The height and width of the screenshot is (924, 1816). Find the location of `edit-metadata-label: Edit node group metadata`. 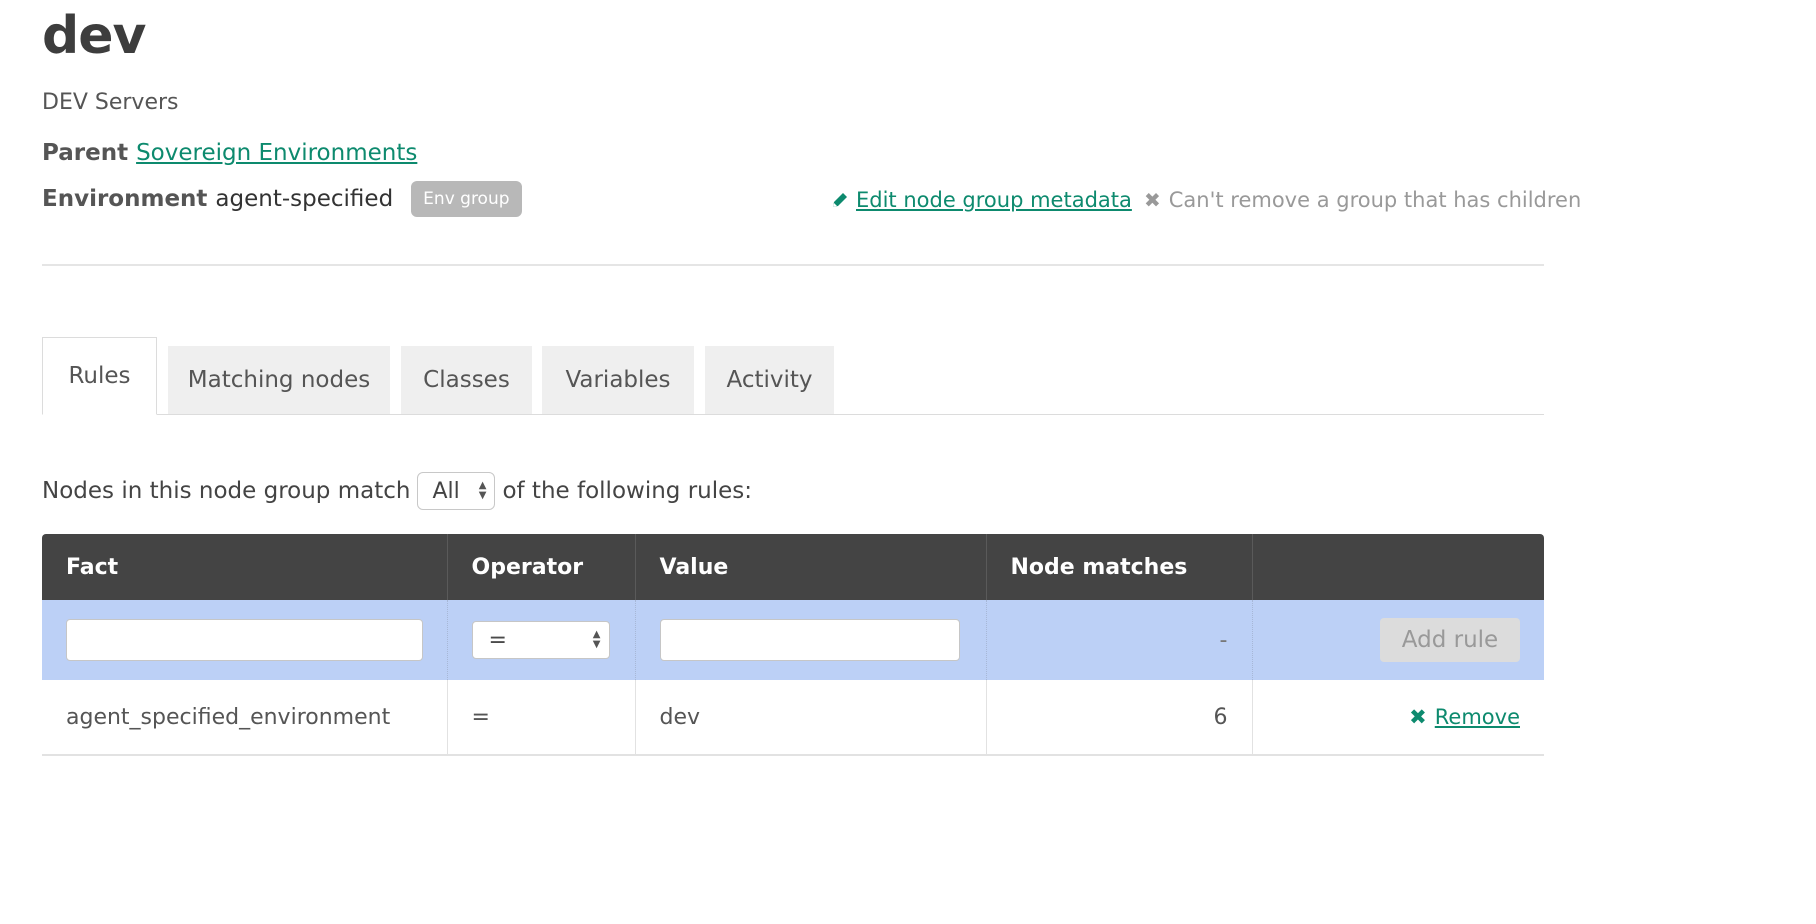

edit-metadata-label: Edit node group metadata is located at coordinates (994, 200).